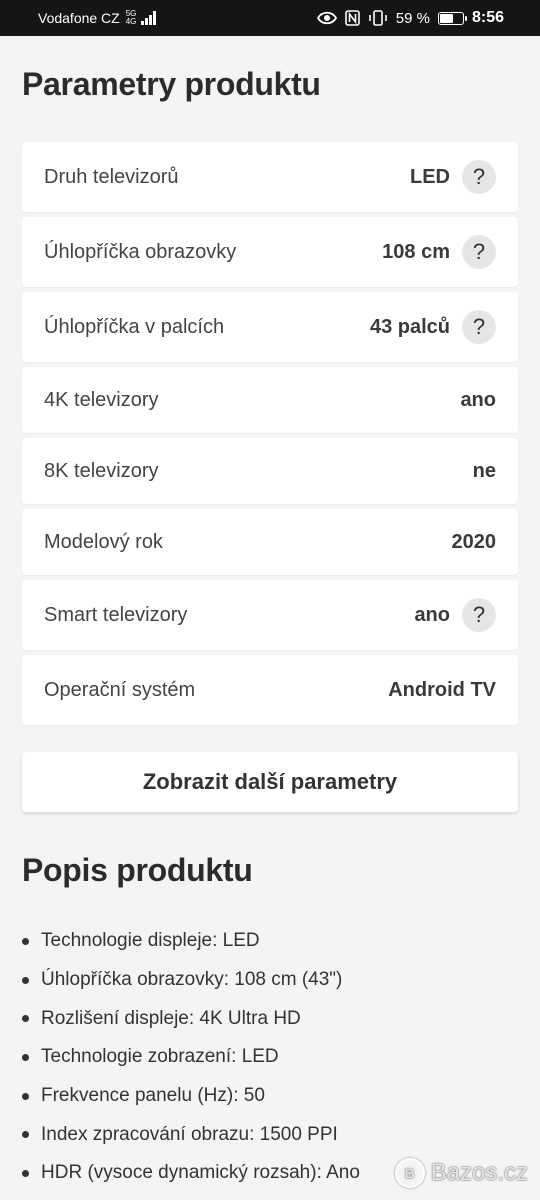 This screenshot has width=540, height=1200. What do you see at coordinates (192, 980) in the screenshot?
I see `list-item-text: Úhlopříčka obrazovky: 108 cm (43")` at bounding box center [192, 980].